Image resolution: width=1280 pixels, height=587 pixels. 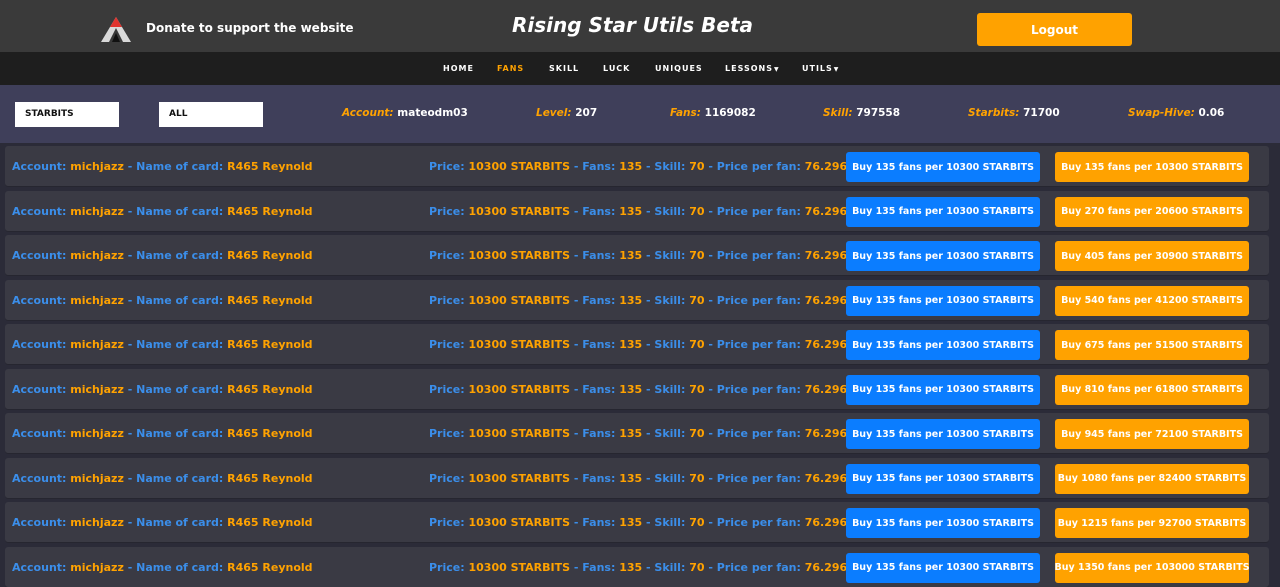 What do you see at coordinates (458, 68) in the screenshot?
I see `nav-home: HOME` at bounding box center [458, 68].